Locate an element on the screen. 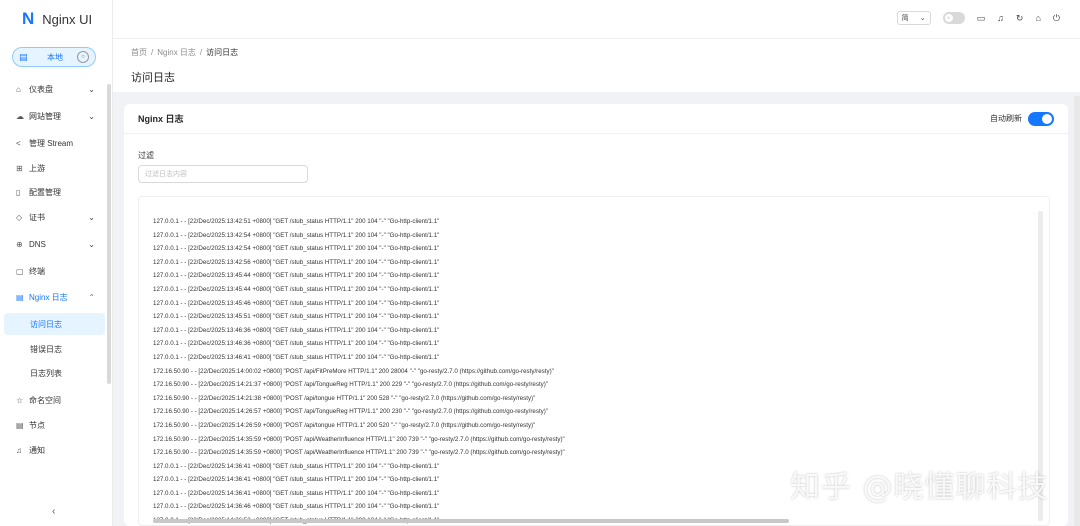  file-icon: ▯ is located at coordinates (18, 192).